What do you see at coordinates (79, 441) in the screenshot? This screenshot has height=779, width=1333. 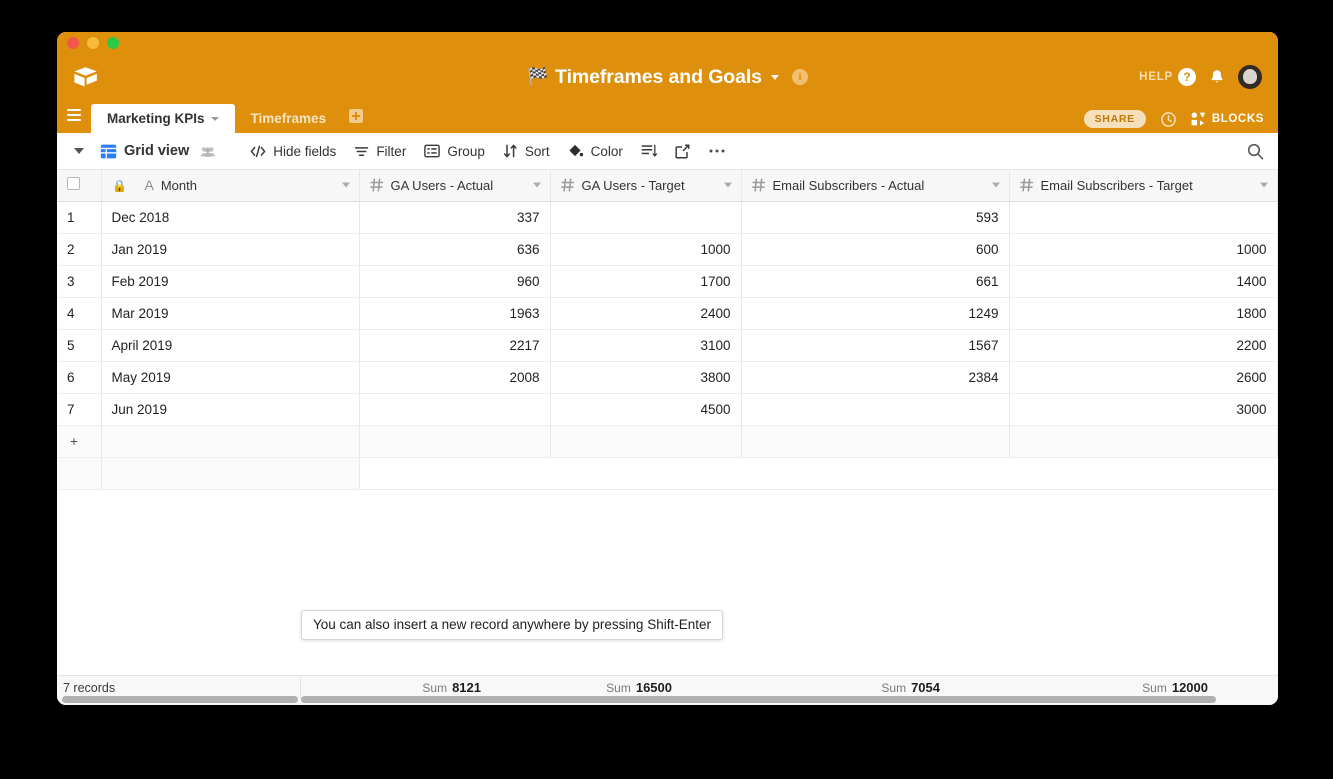 I see `add-record-button: +` at bounding box center [79, 441].